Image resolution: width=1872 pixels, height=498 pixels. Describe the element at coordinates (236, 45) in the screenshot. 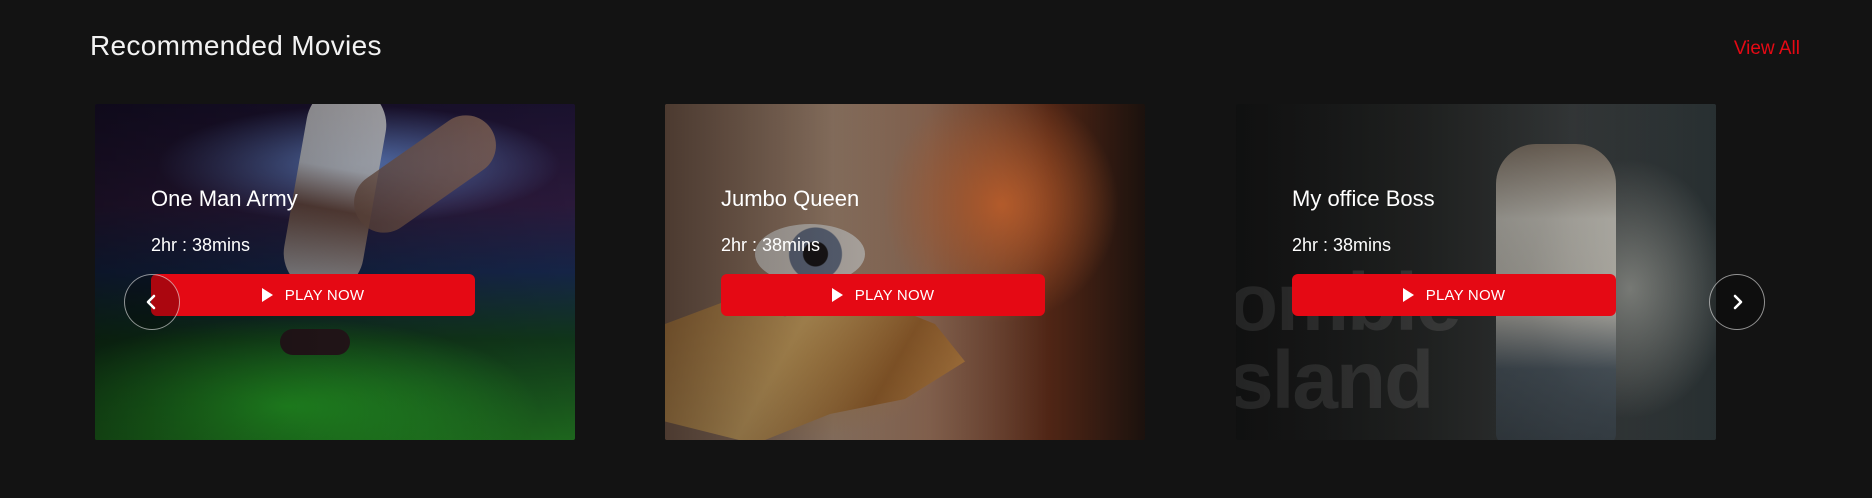

I see `section-title: Recommended Movies` at that location.